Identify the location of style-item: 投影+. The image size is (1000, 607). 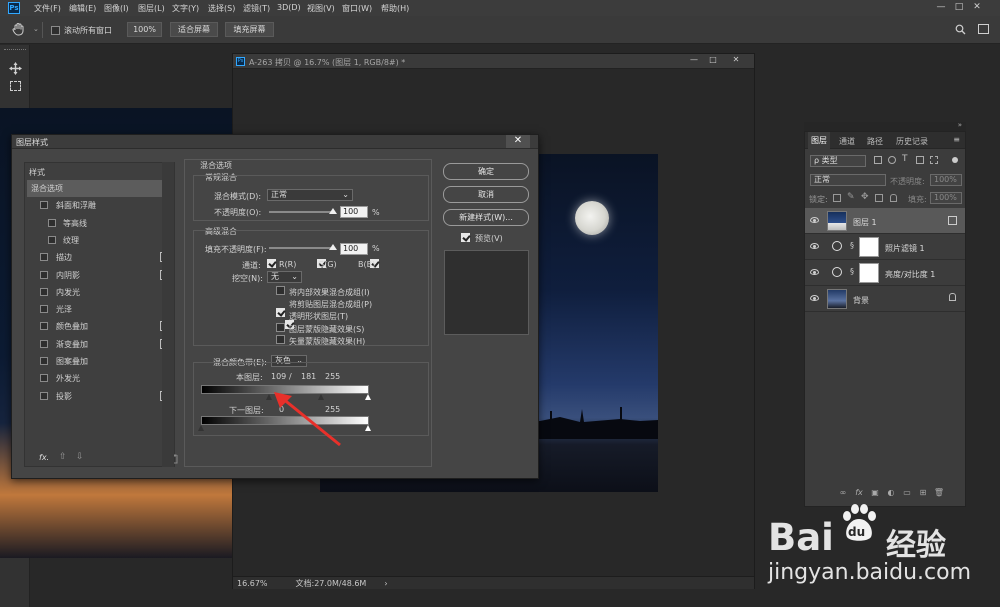
(100, 396).